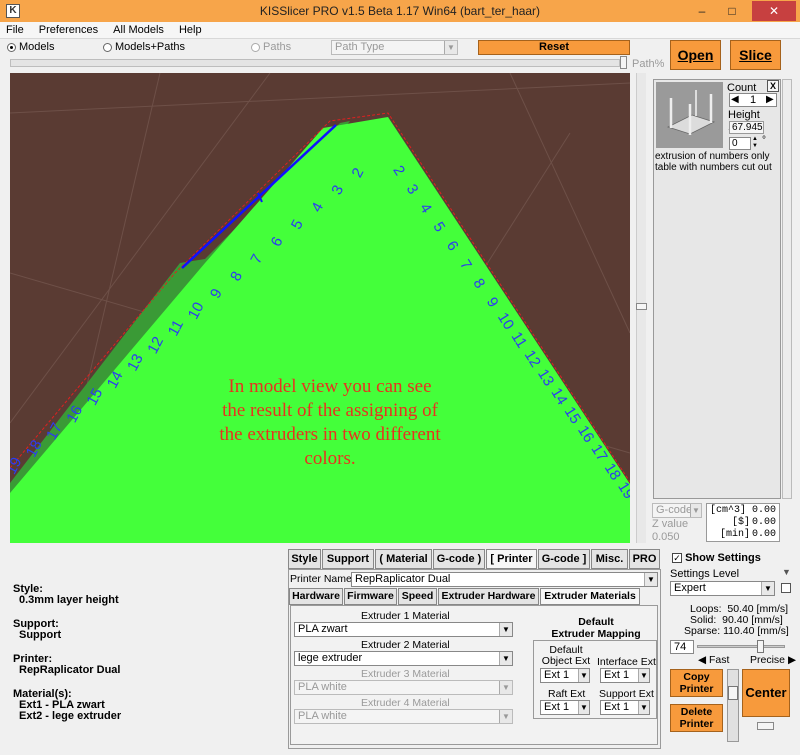  I want to click on radio-models: Models, so click(30, 47).